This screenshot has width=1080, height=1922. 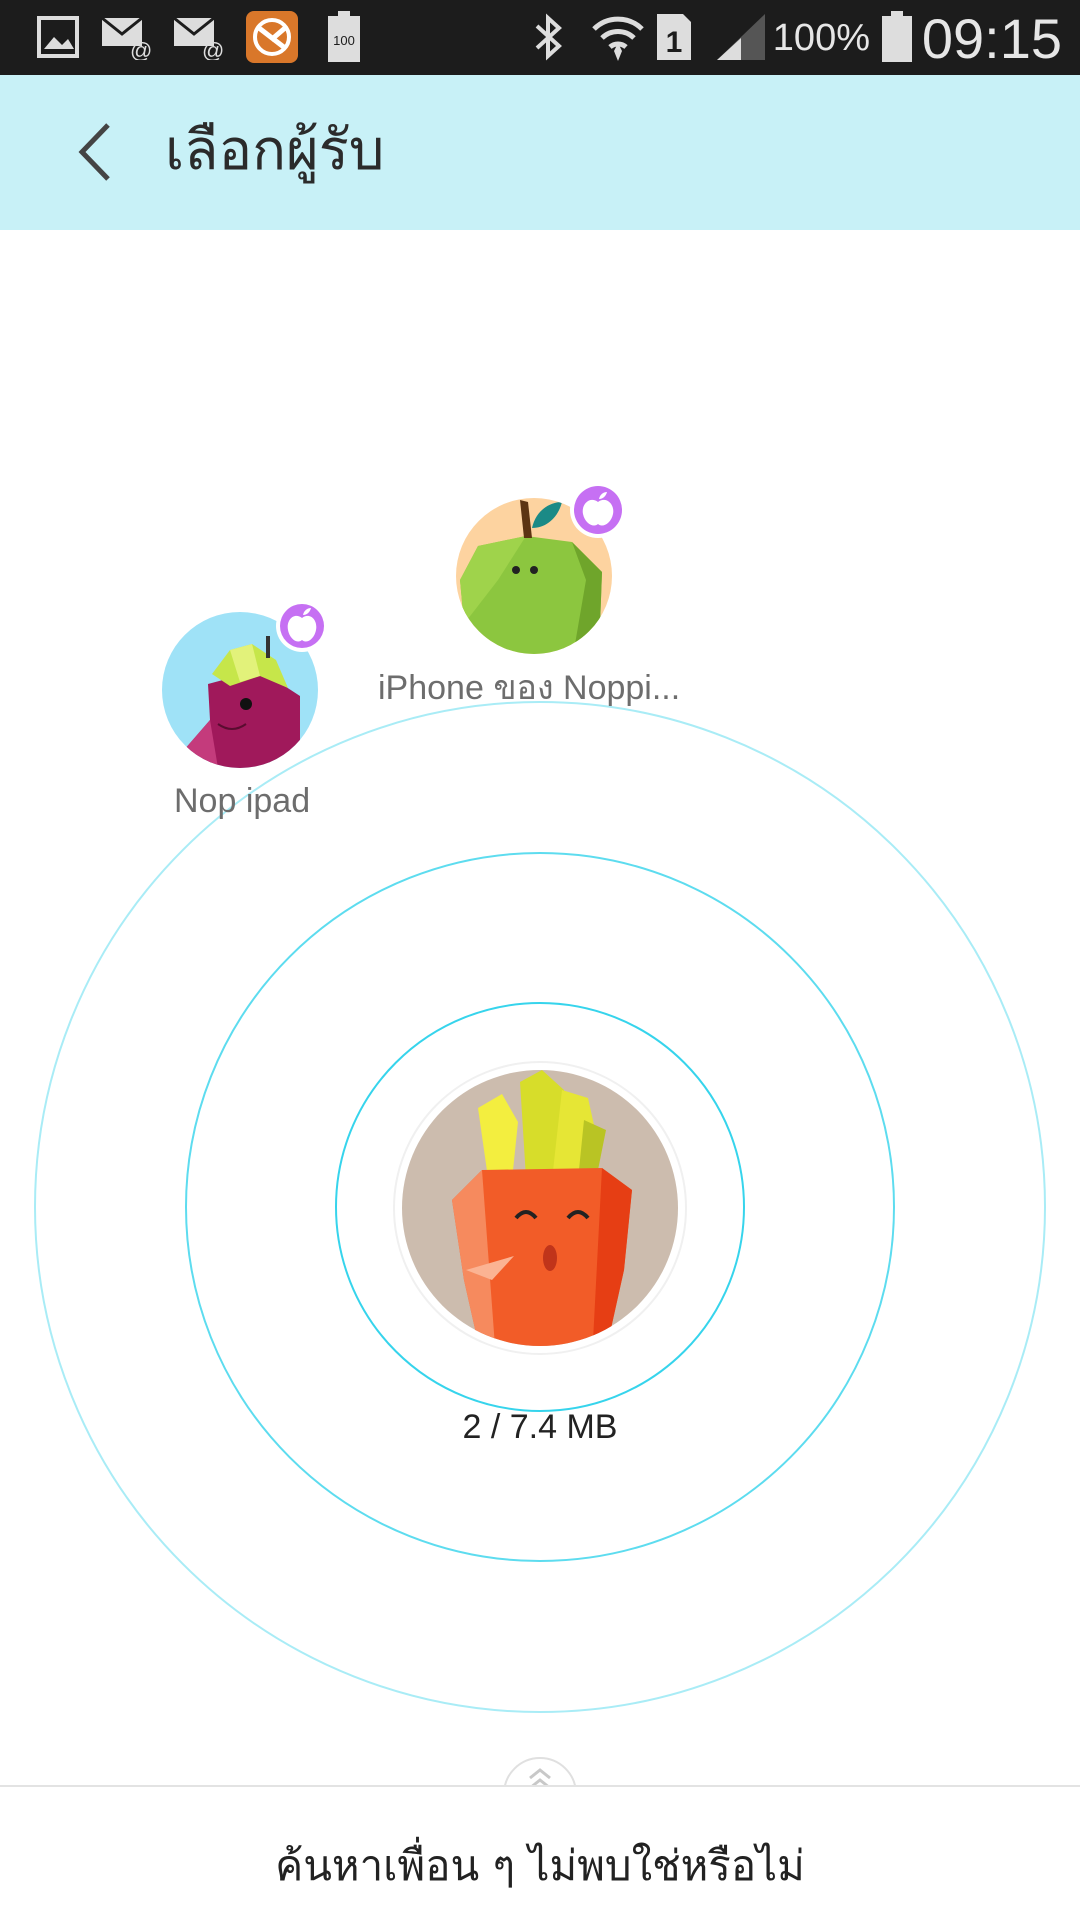 I want to click on svg-text: 100, so click(x=344, y=40).